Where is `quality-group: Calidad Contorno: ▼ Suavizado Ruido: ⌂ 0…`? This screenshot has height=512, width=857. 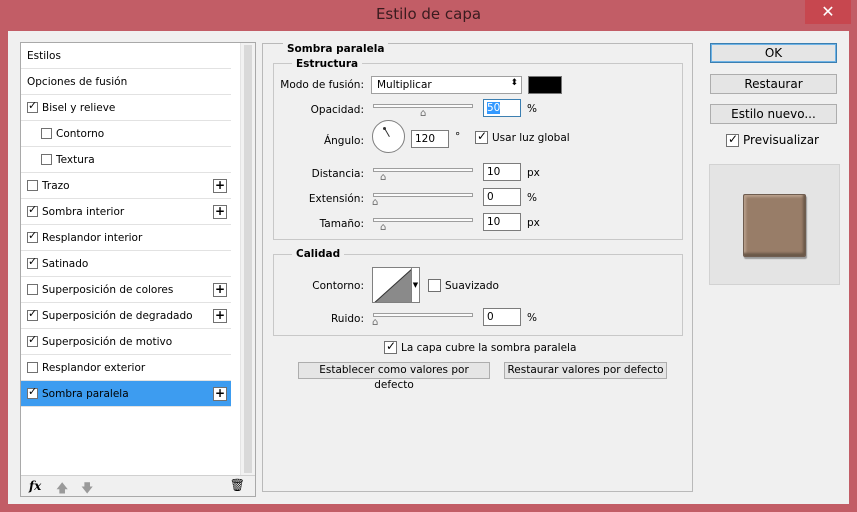 quality-group: Calidad Contorno: ▼ Suavizado Ruido: ⌂ 0… is located at coordinates (478, 292).